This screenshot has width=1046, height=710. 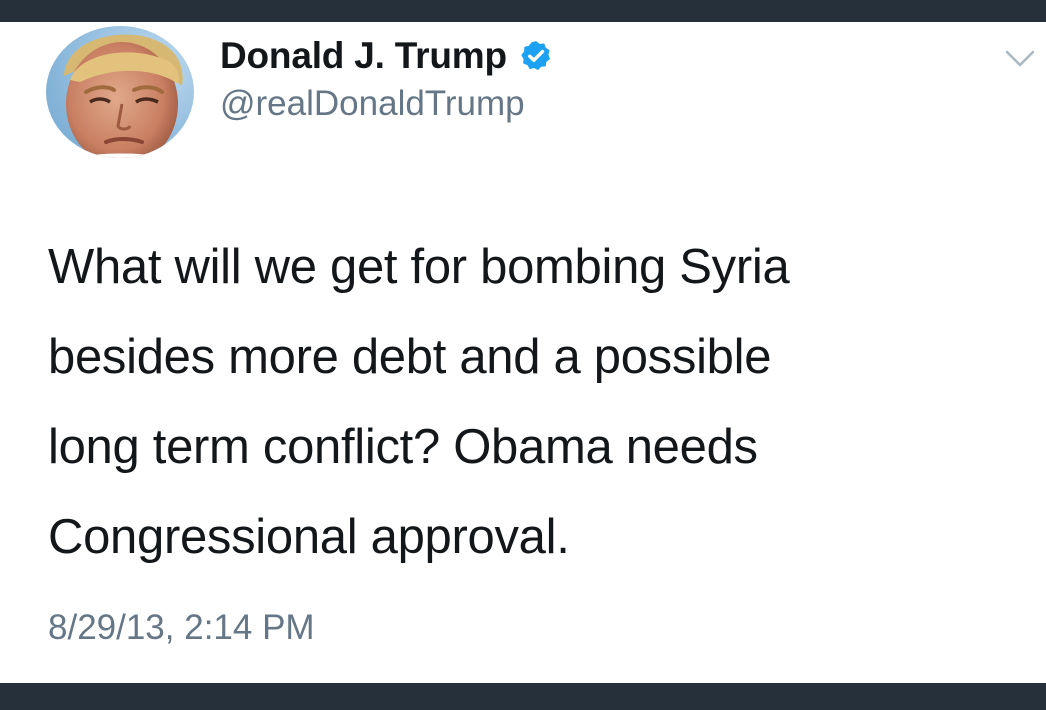 I want to click on verified-badge-icon, so click(x=535, y=56).